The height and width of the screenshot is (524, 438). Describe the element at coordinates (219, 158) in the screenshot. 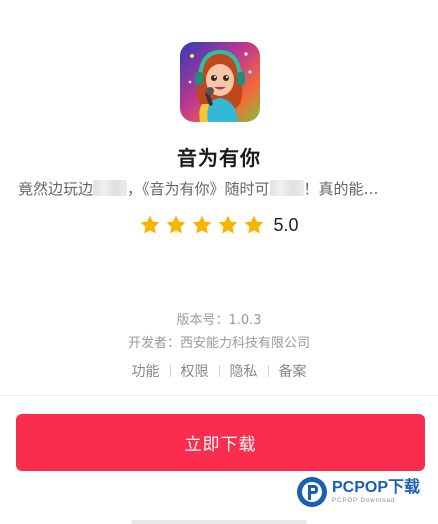

I see `app-name: 音为有你` at that location.